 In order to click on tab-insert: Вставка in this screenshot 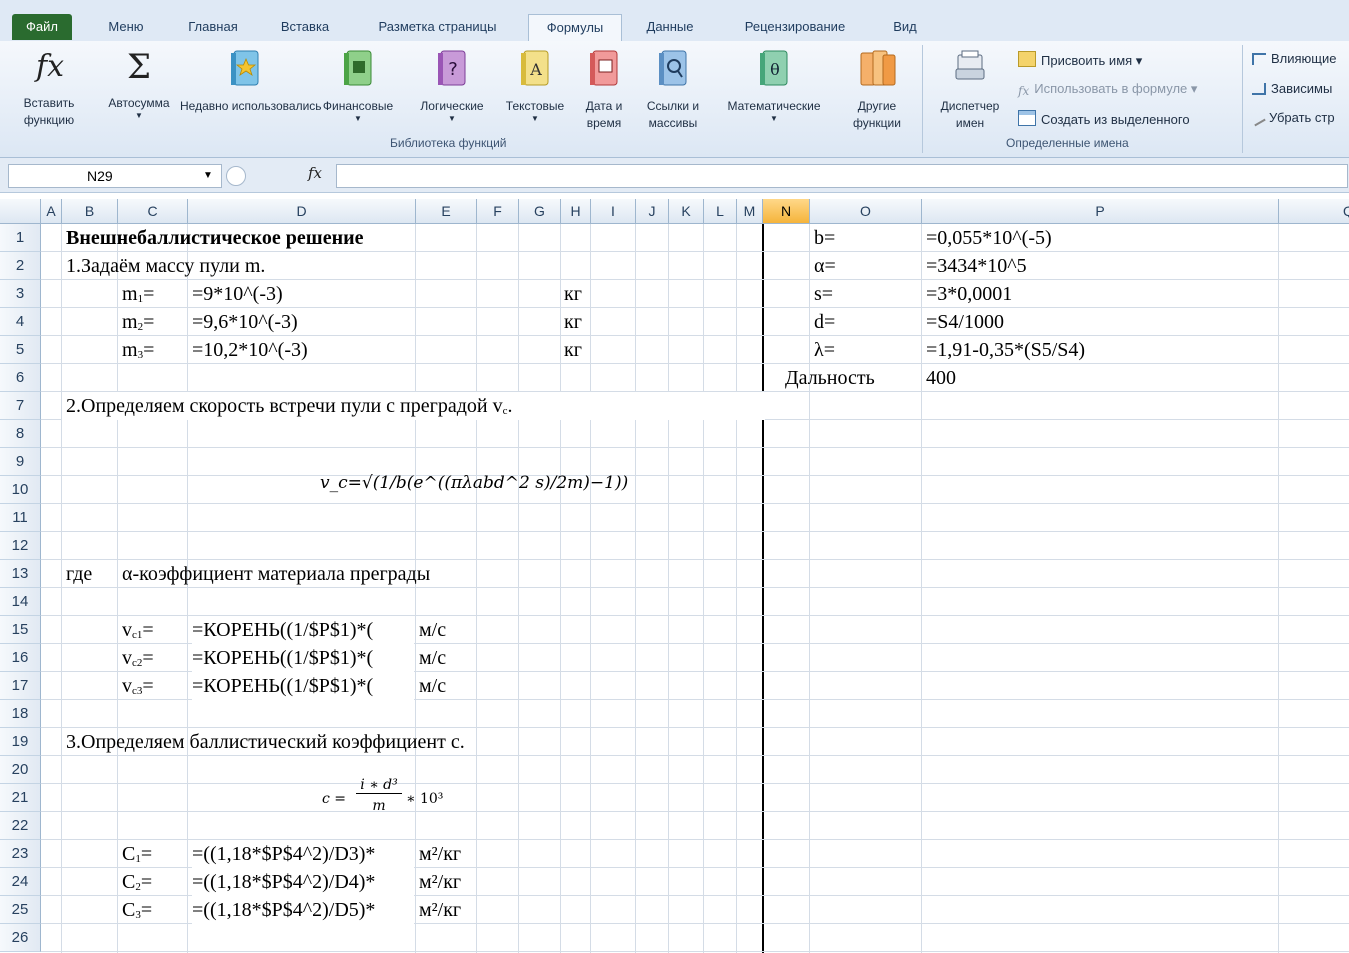, I will do `click(305, 27)`.